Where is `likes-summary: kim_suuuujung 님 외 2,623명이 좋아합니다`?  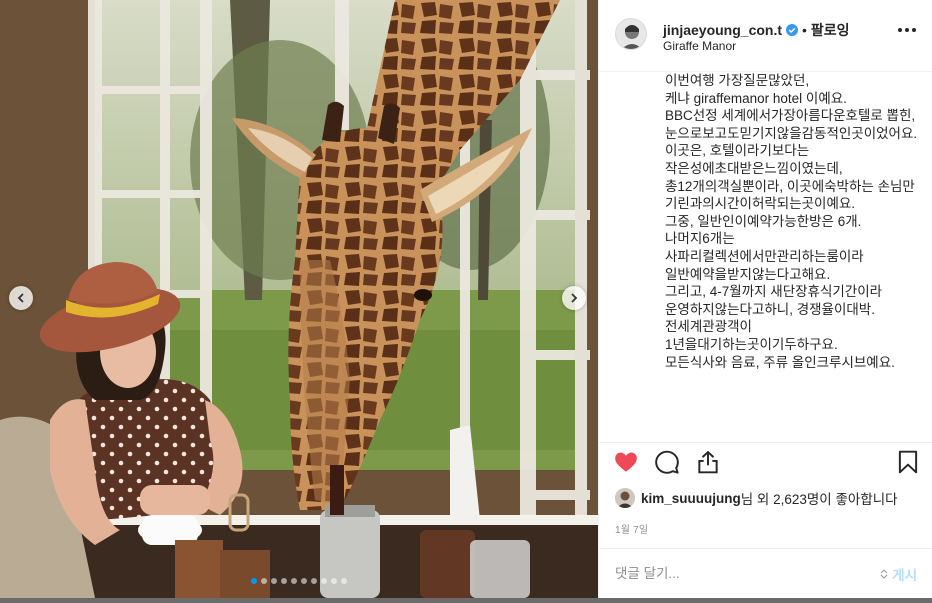 likes-summary: kim_suuuujung 님 외 2,623명이 좋아합니다 is located at coordinates (756, 498).